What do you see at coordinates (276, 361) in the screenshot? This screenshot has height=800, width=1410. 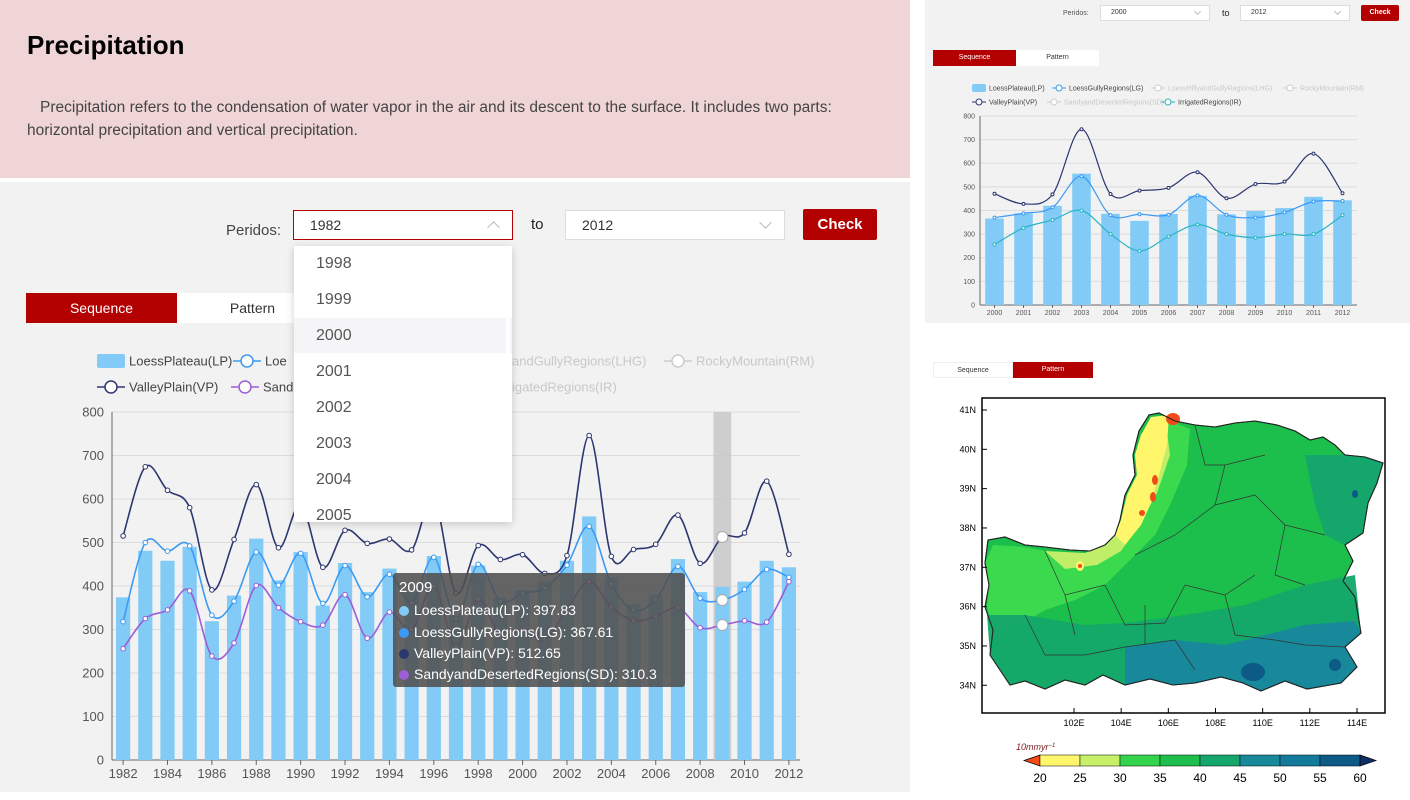 I see `legend-label: Loe` at bounding box center [276, 361].